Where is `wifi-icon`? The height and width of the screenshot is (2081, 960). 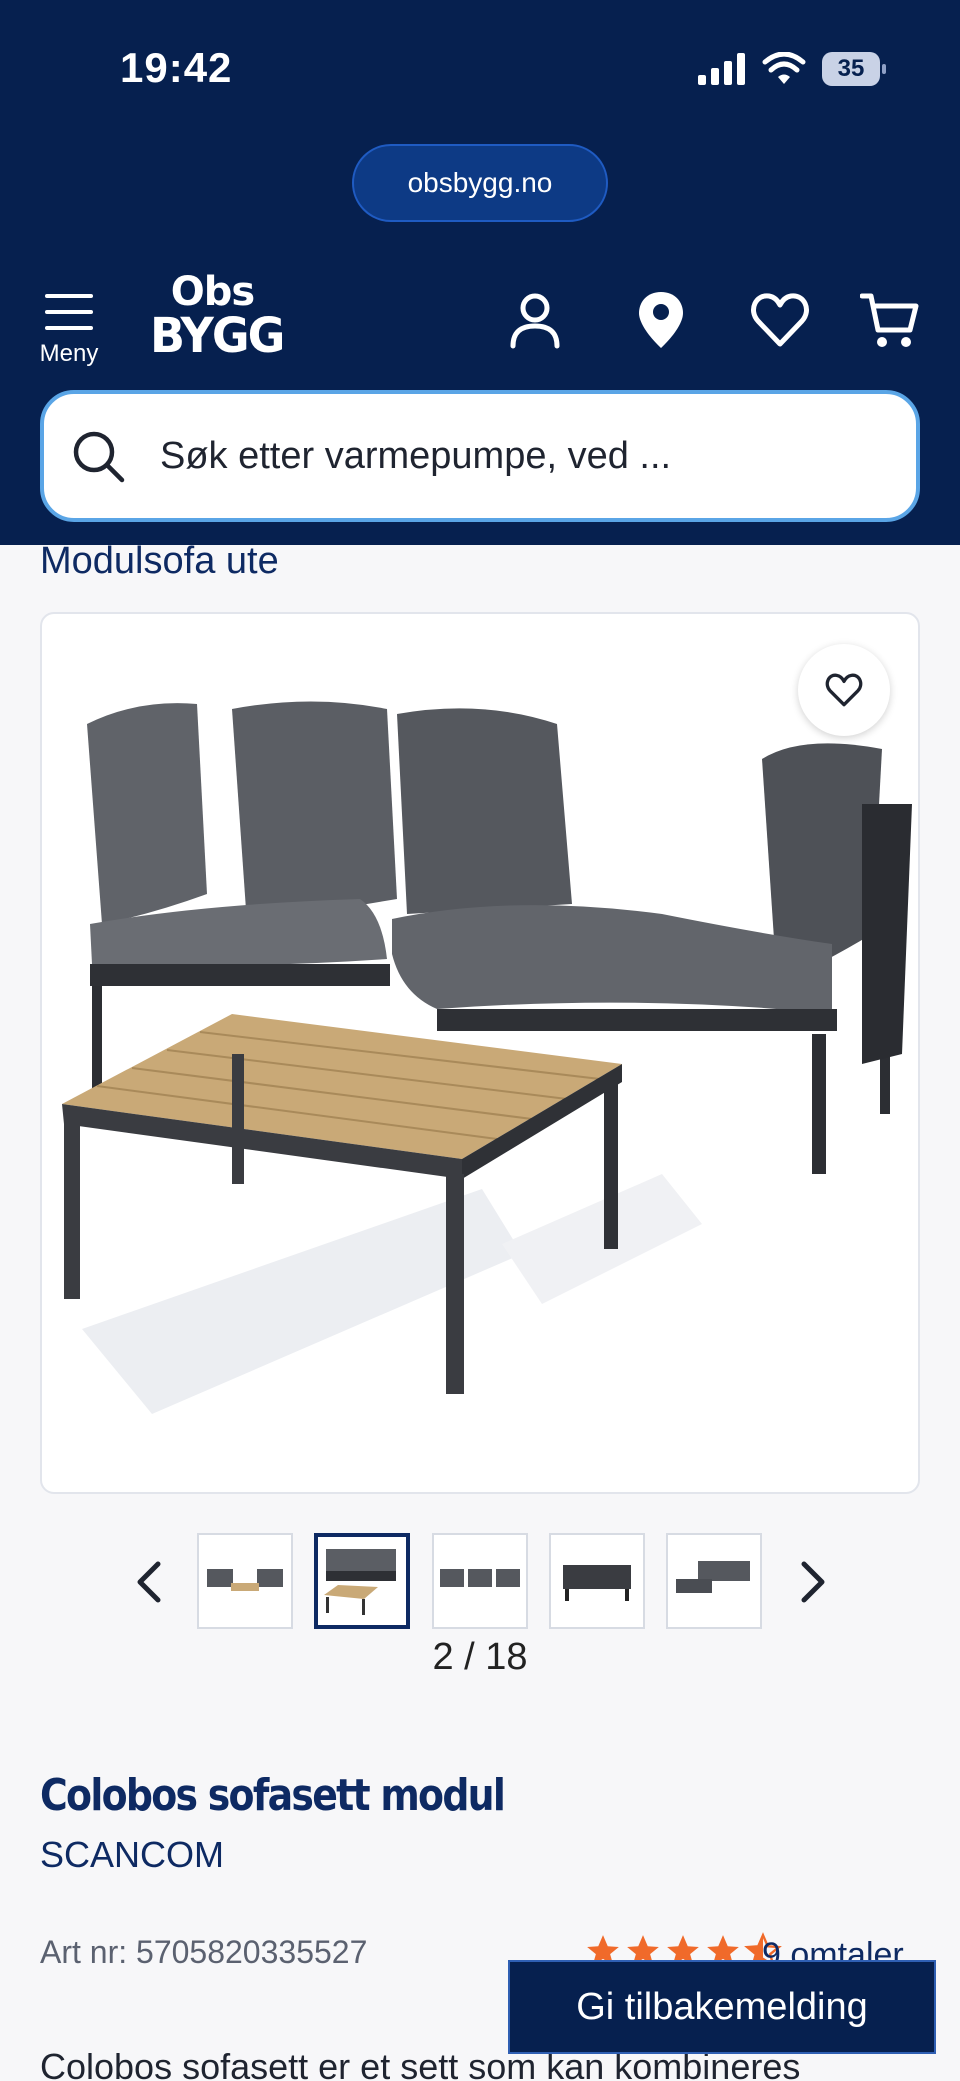 wifi-icon is located at coordinates (784, 68).